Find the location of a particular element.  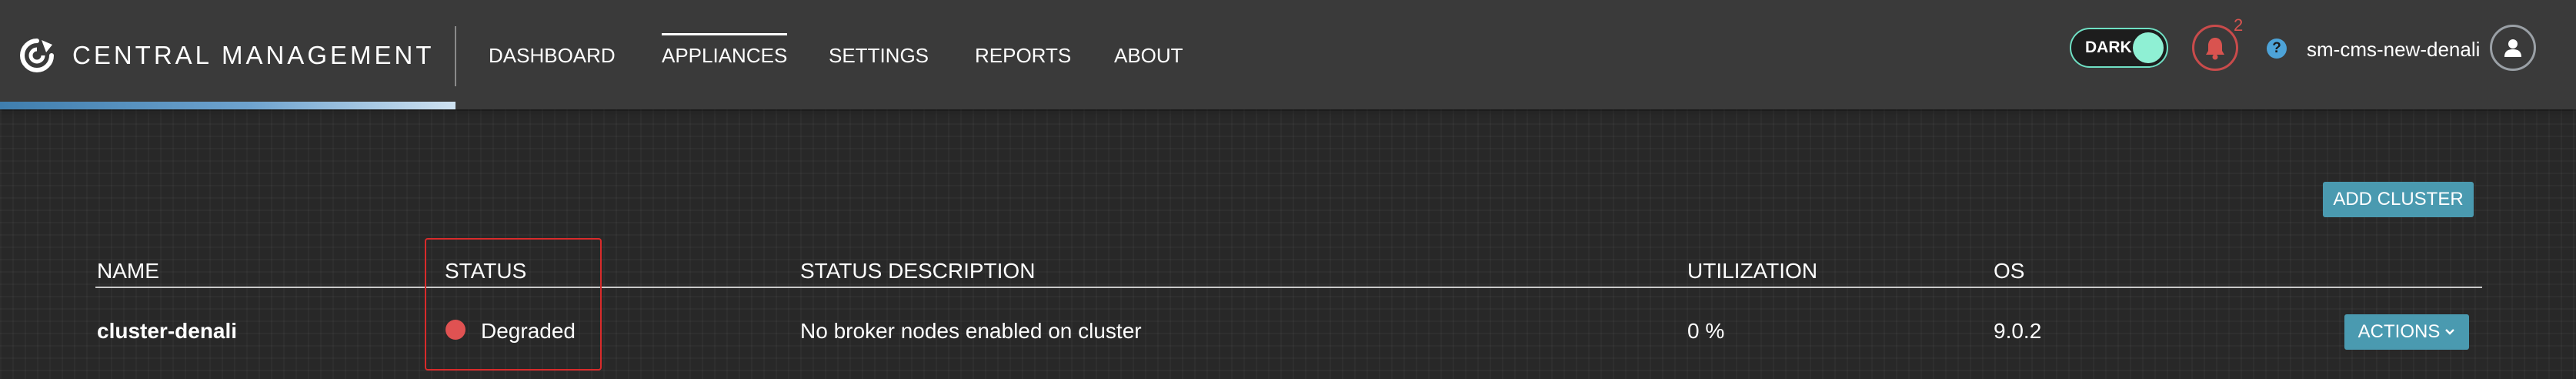

nav-settings: SETTINGS is located at coordinates (879, 56).